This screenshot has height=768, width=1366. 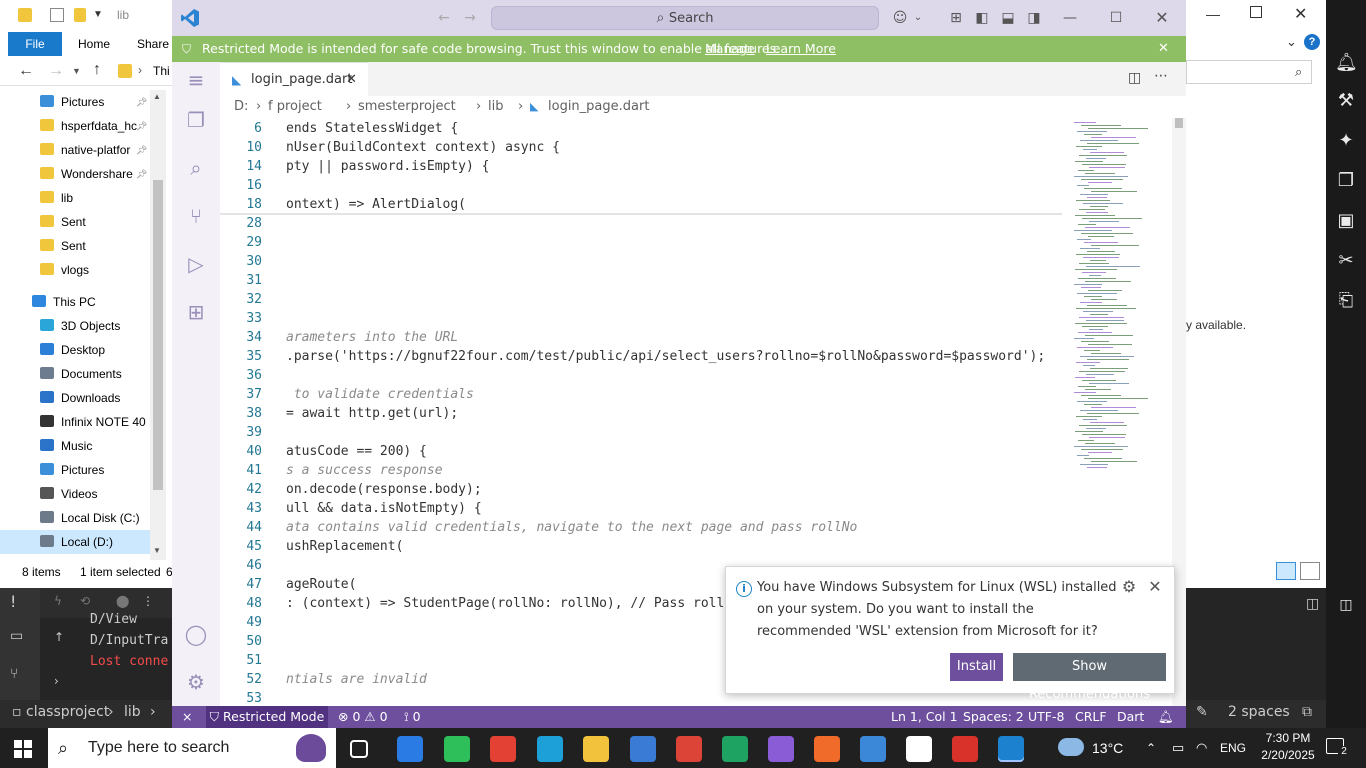 What do you see at coordinates (924, 717) in the screenshot?
I see `cursor-position: Ln 1, Col 1` at bounding box center [924, 717].